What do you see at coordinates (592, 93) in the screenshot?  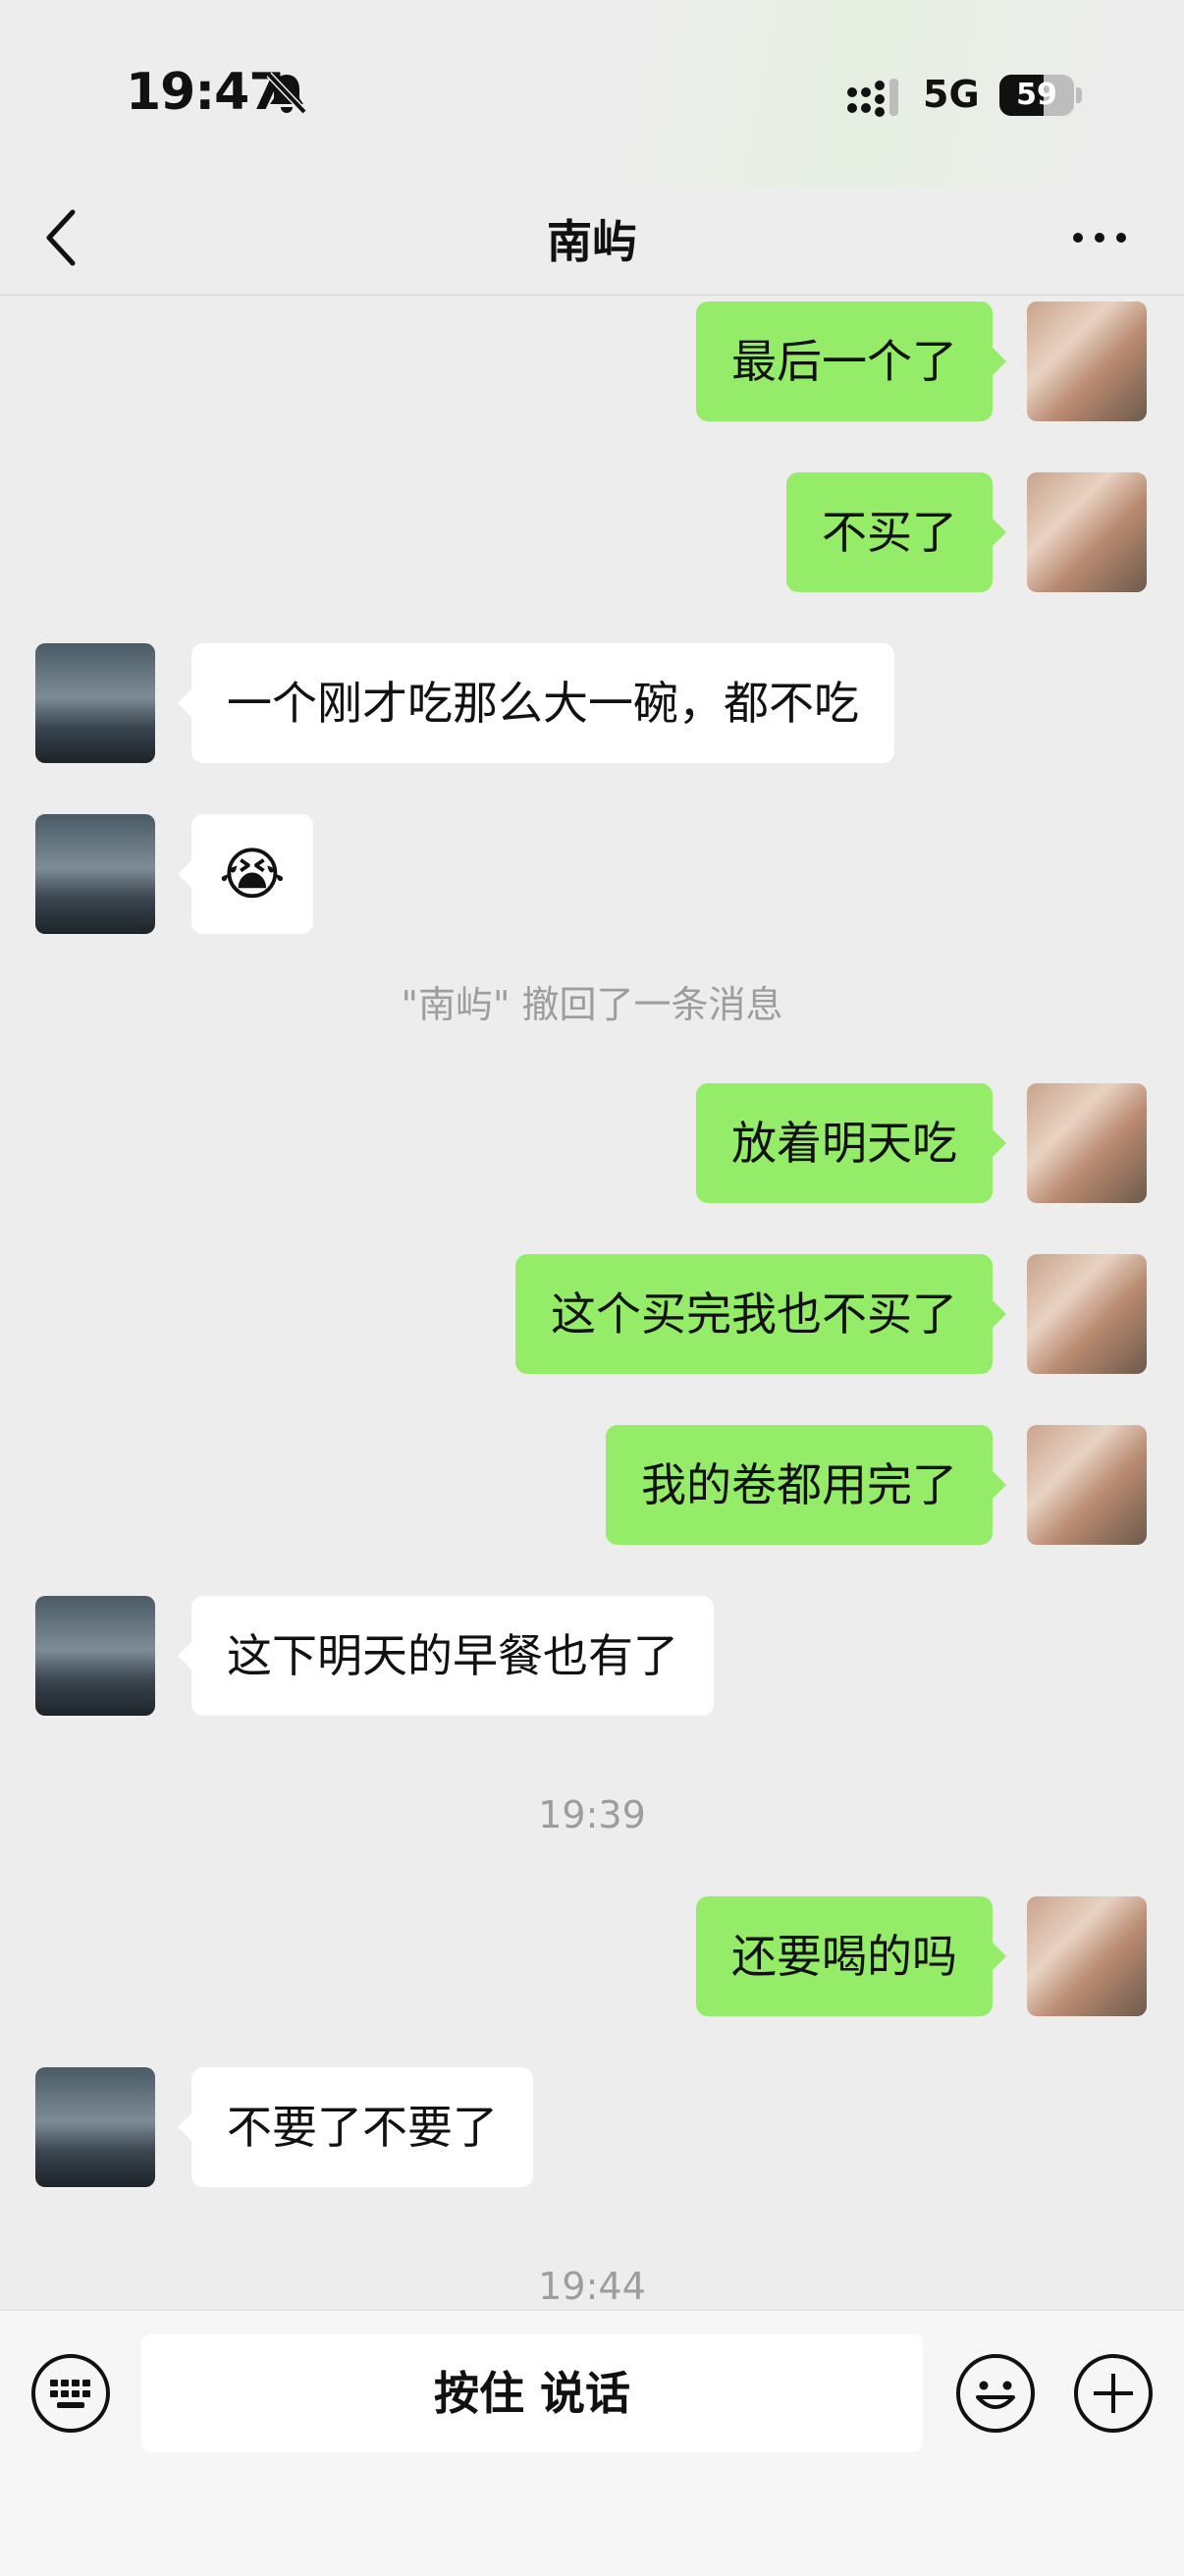 I see `status-bar: 19:47 5G 59` at bounding box center [592, 93].